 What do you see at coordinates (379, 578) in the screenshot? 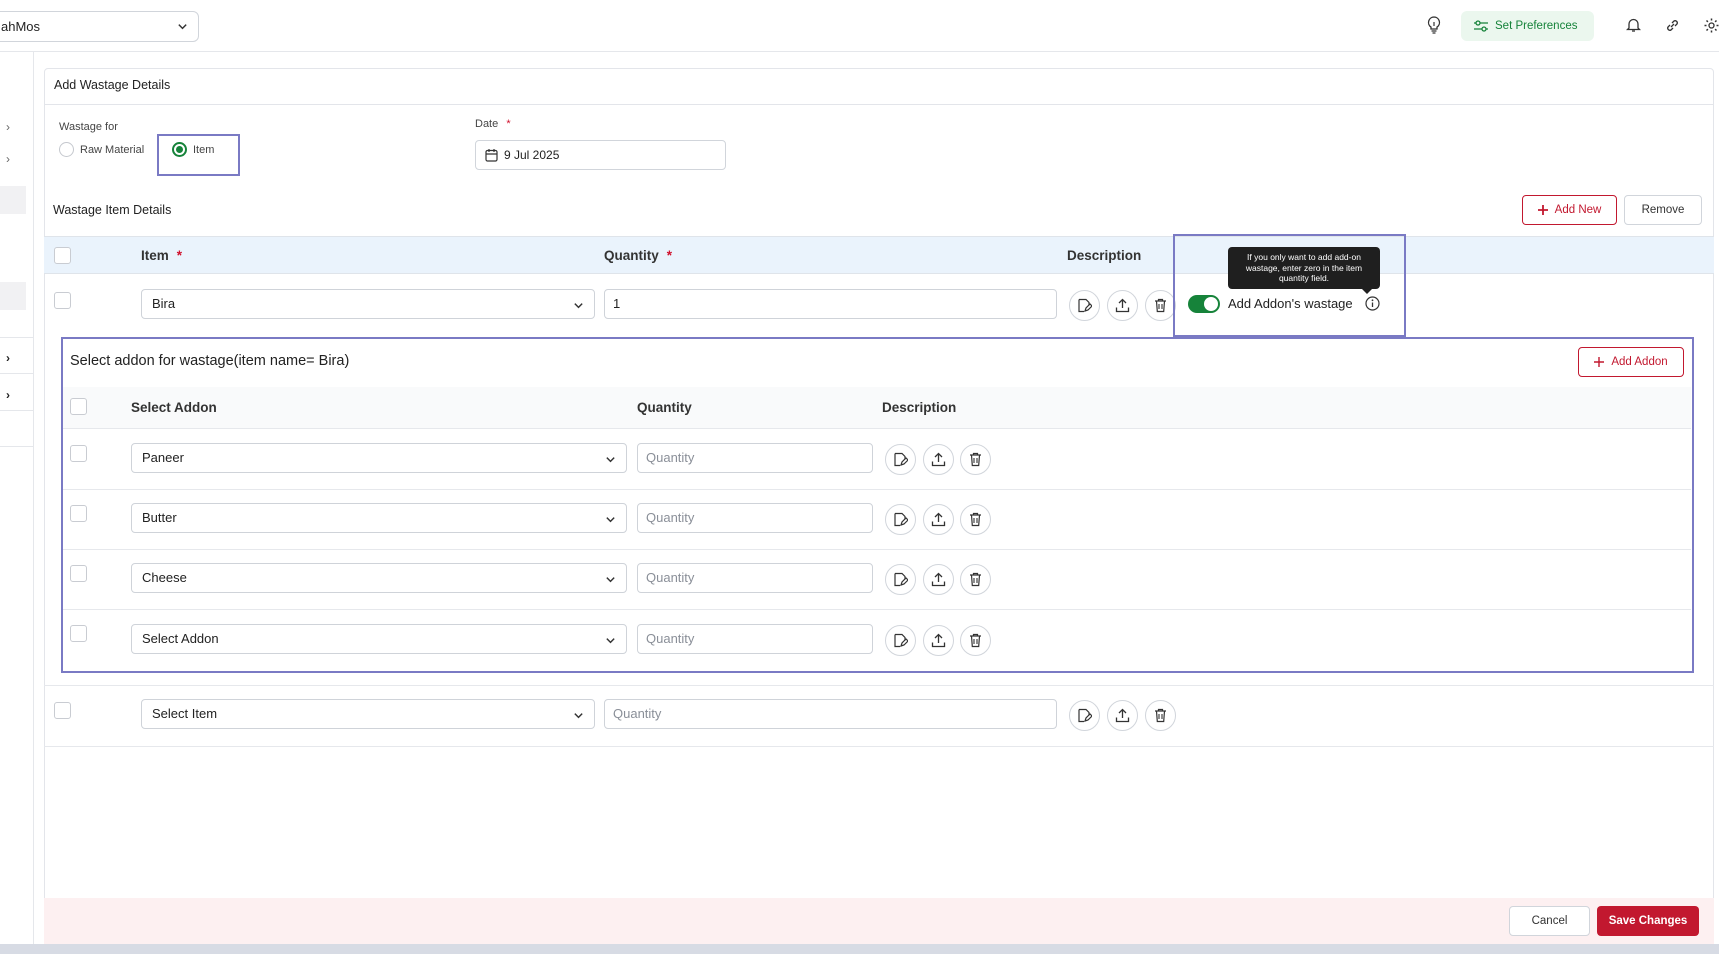
I see `addon-select: Cheese` at bounding box center [379, 578].